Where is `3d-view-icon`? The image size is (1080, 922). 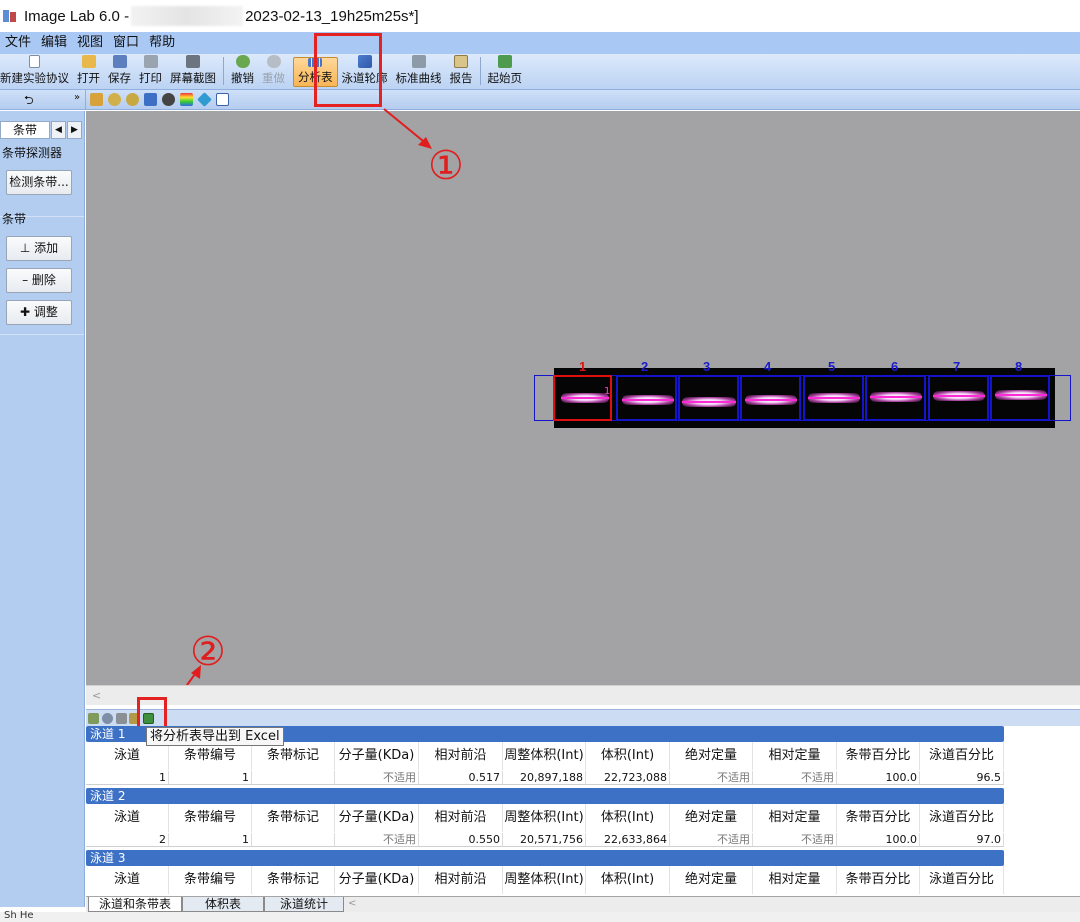 3d-view-icon is located at coordinates (204, 99).